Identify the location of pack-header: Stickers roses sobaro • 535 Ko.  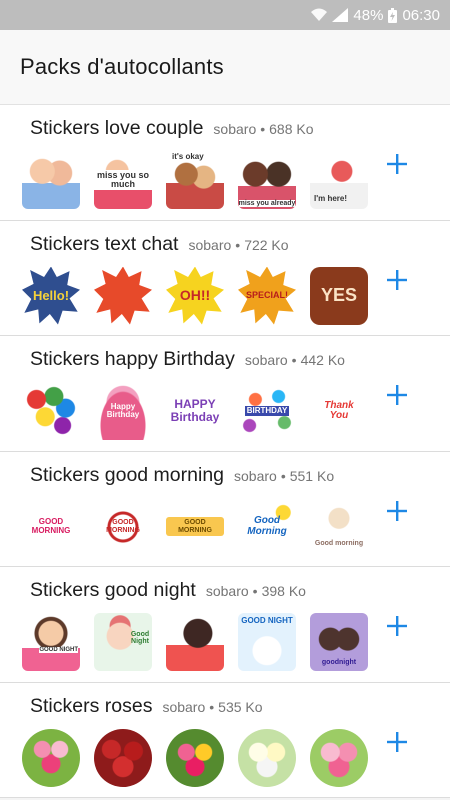
(146, 706).